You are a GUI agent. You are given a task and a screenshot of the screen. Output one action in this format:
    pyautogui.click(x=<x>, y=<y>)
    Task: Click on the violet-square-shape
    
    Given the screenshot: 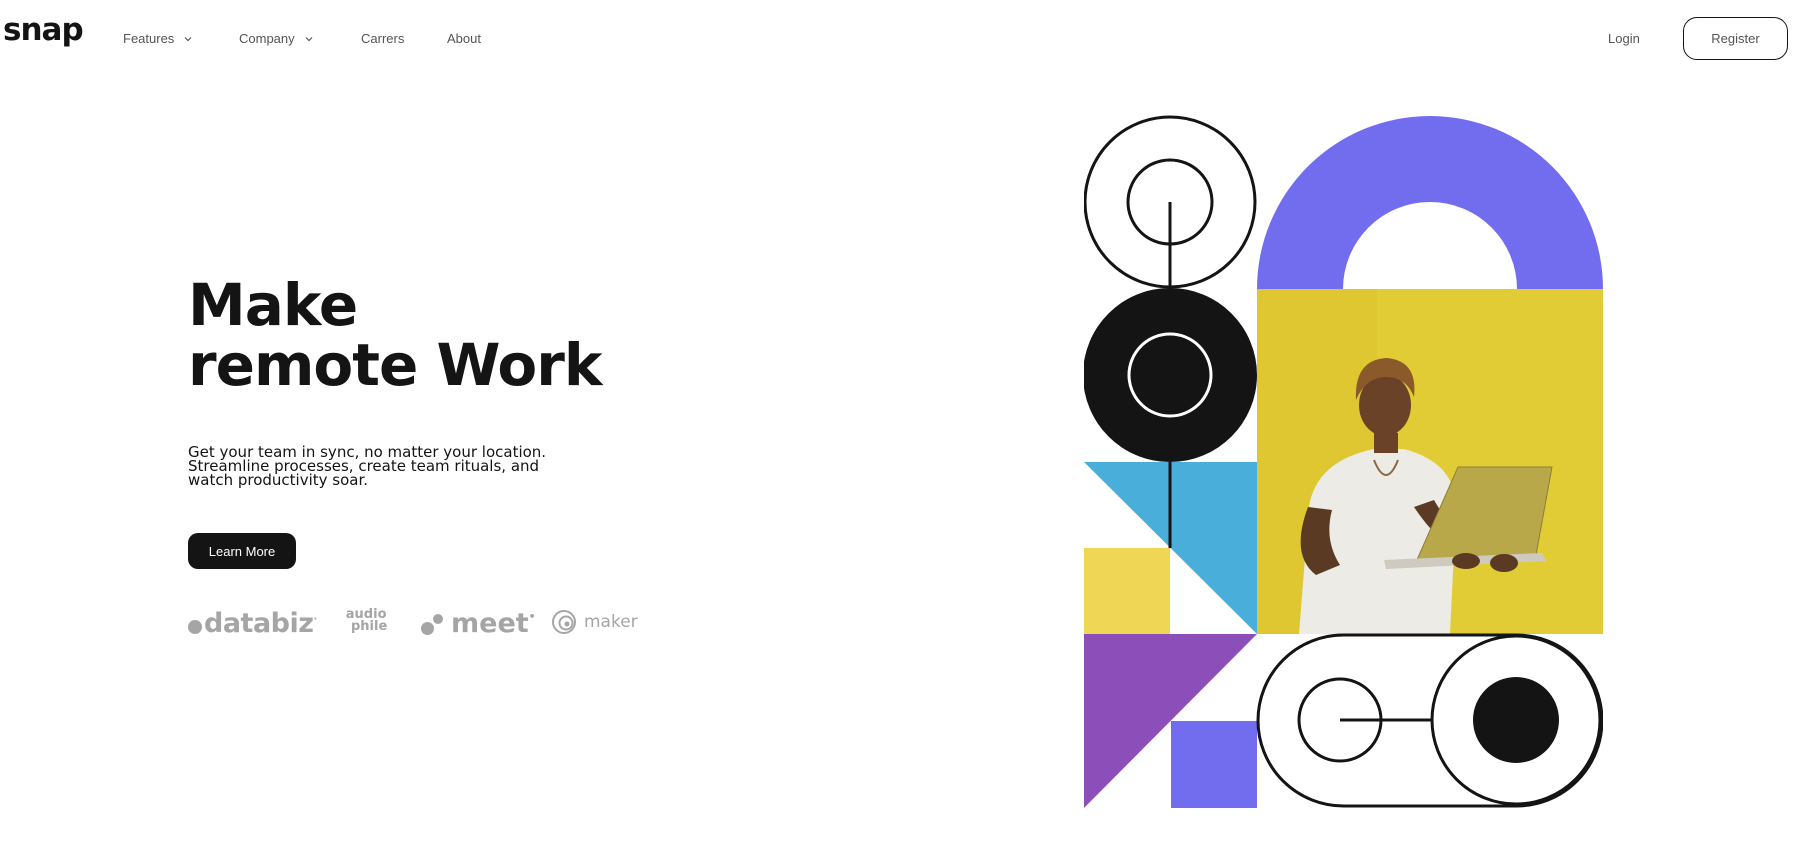 What is the action you would take?
    pyautogui.click(x=1214, y=764)
    